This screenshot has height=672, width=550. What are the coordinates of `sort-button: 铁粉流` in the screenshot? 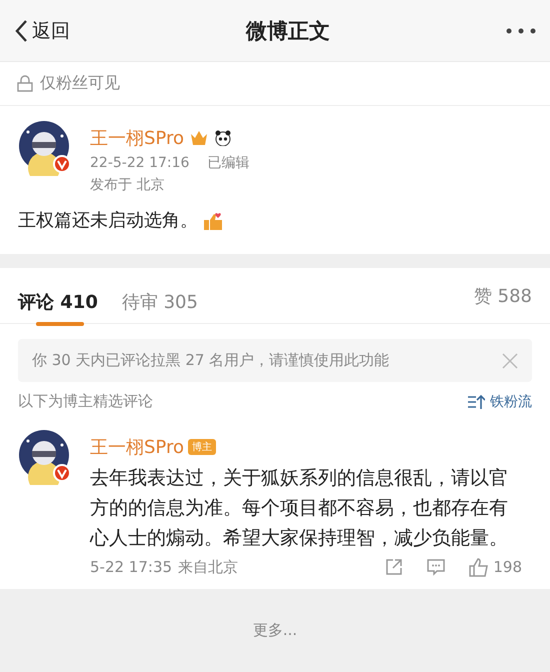 It's located at (499, 401).